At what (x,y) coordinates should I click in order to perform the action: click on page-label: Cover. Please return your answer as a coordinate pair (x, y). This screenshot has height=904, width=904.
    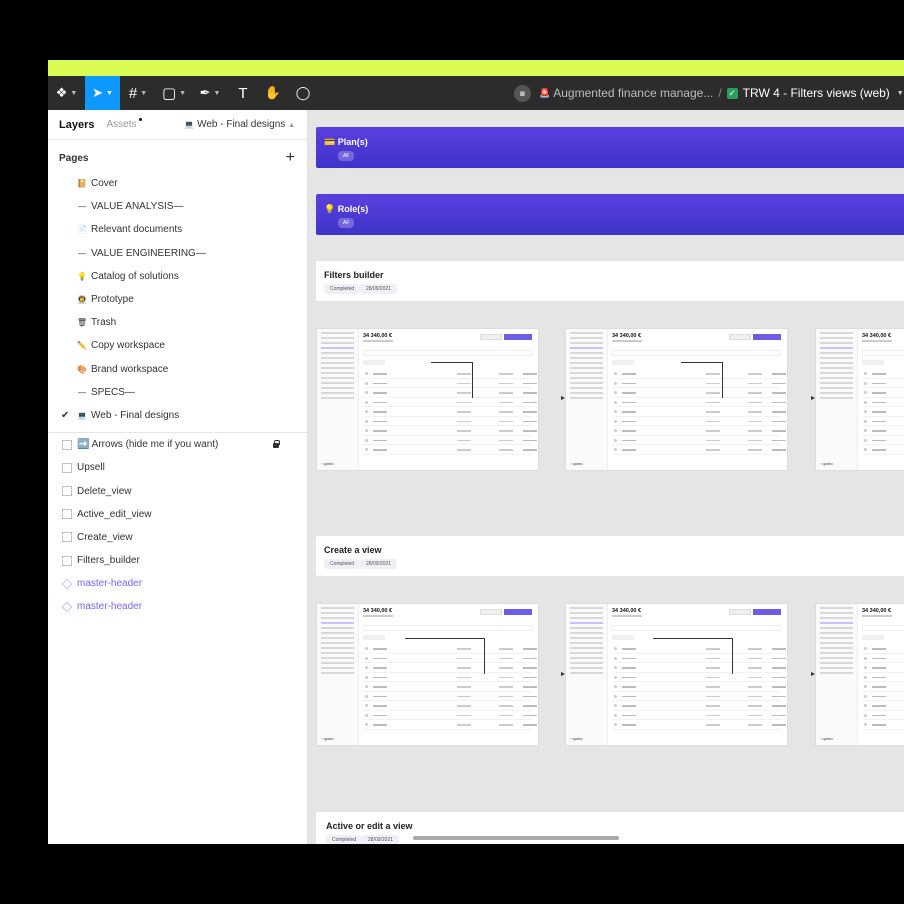
    Looking at the image, I should click on (104, 184).